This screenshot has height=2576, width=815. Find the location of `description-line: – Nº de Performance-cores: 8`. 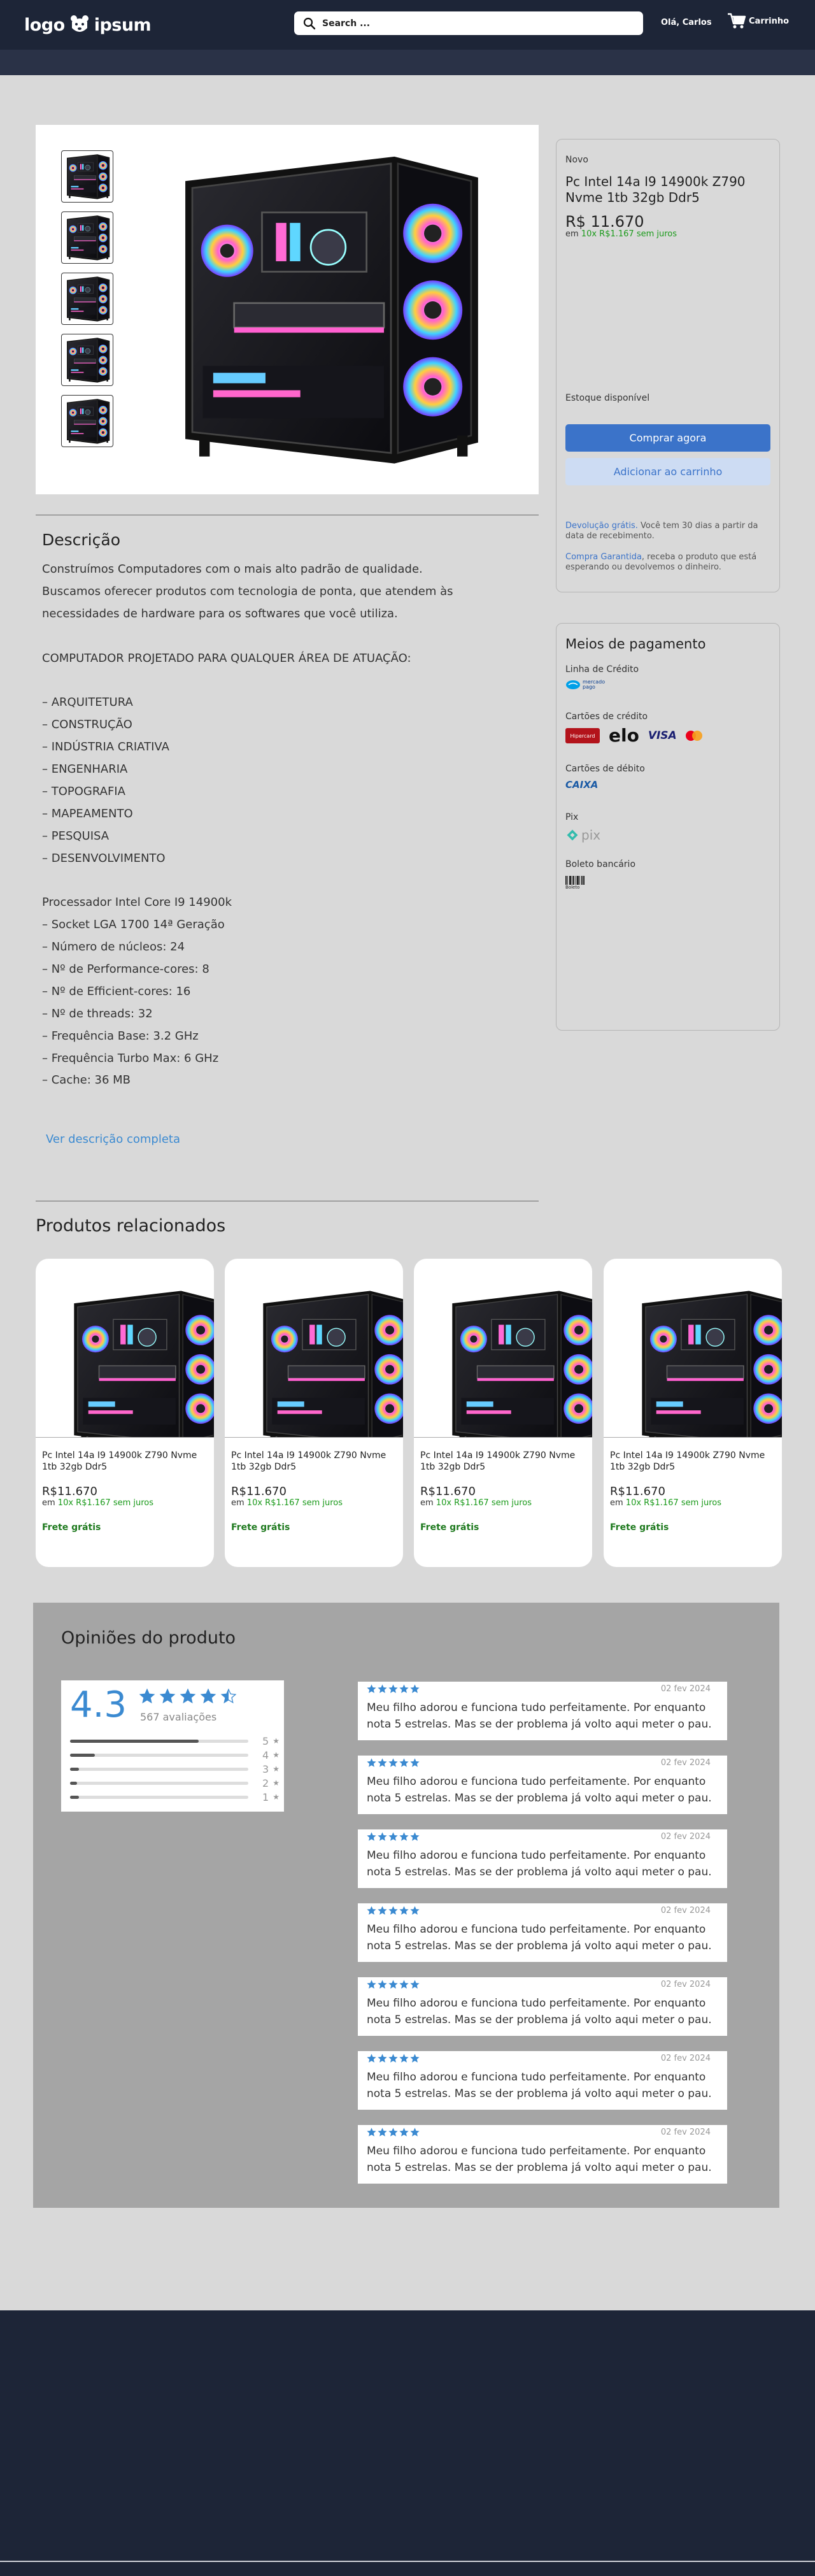

description-line: – Nº de Performance-cores: 8 is located at coordinates (125, 969).